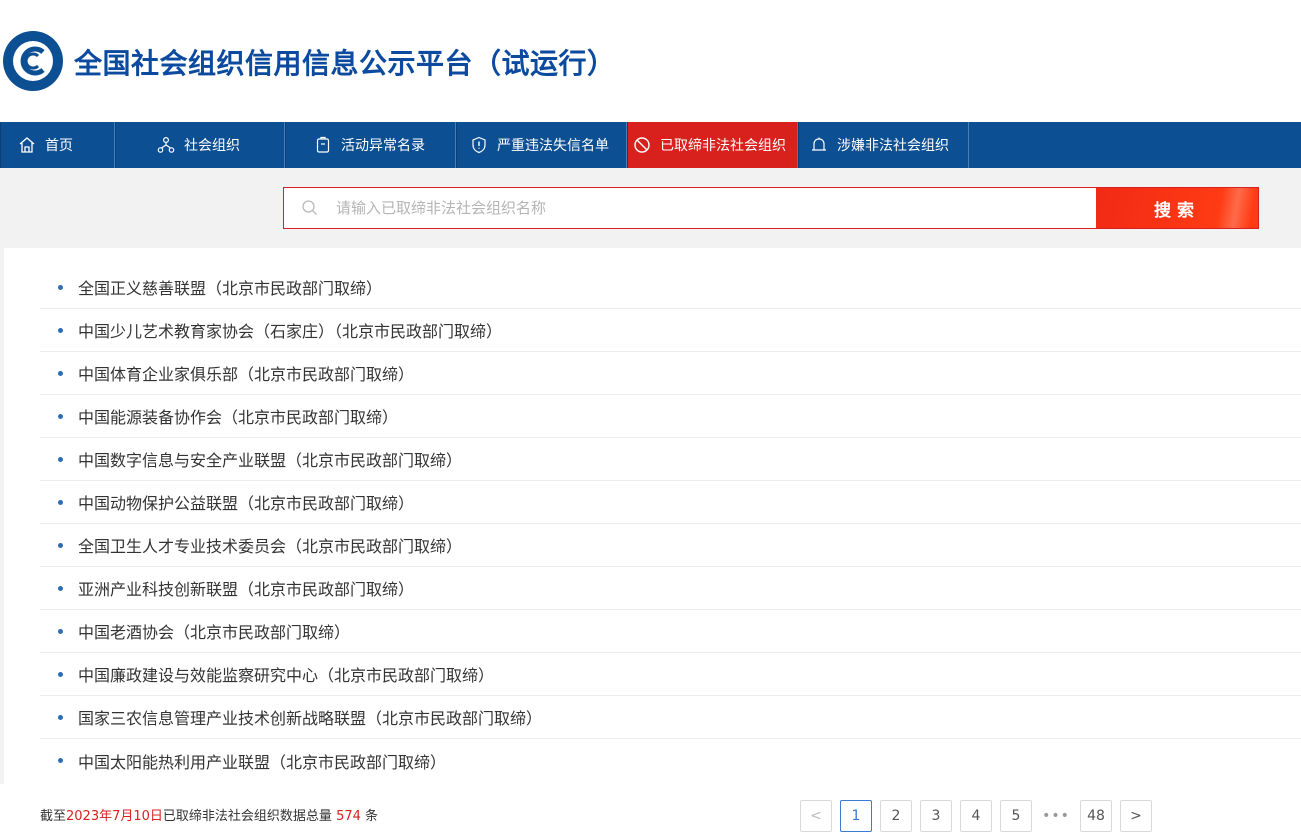 This screenshot has height=837, width=1301. I want to click on nav-item-suspected-orgs: 涉嫌非法社会组织, so click(883, 145).